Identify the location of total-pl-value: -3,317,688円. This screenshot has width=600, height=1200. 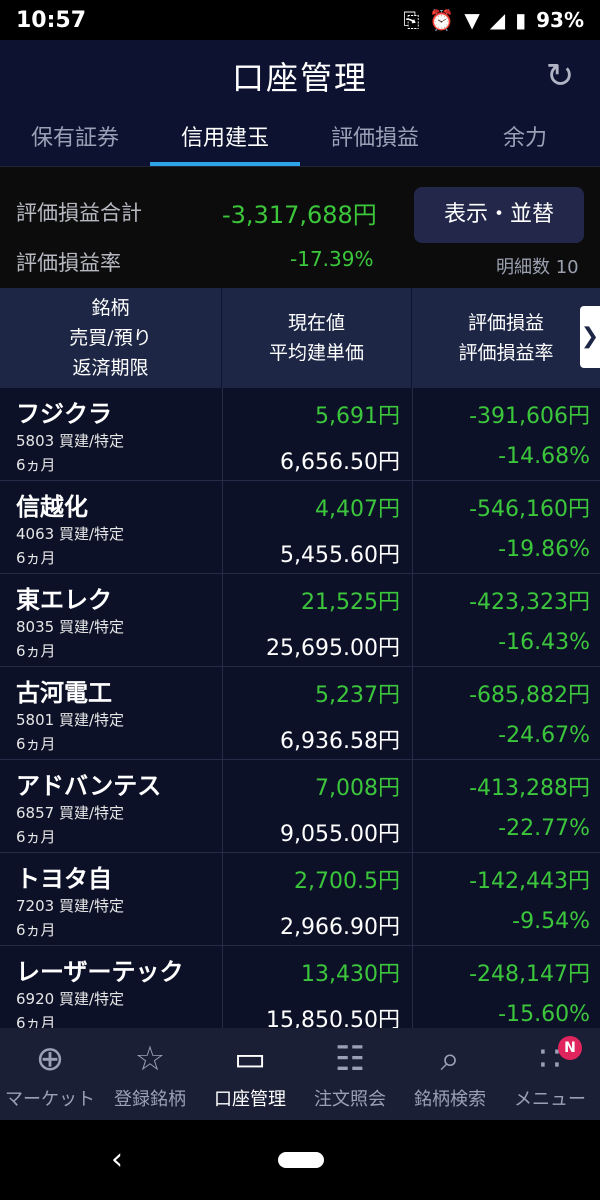
(299, 215).